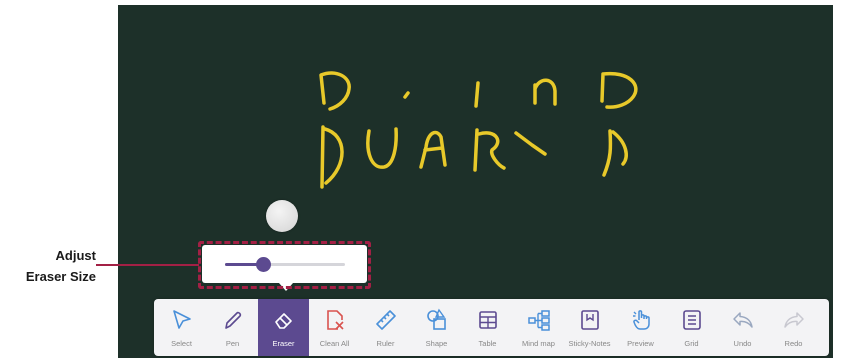 This screenshot has width=867, height=358. I want to click on ruler-icon, so click(385, 320).